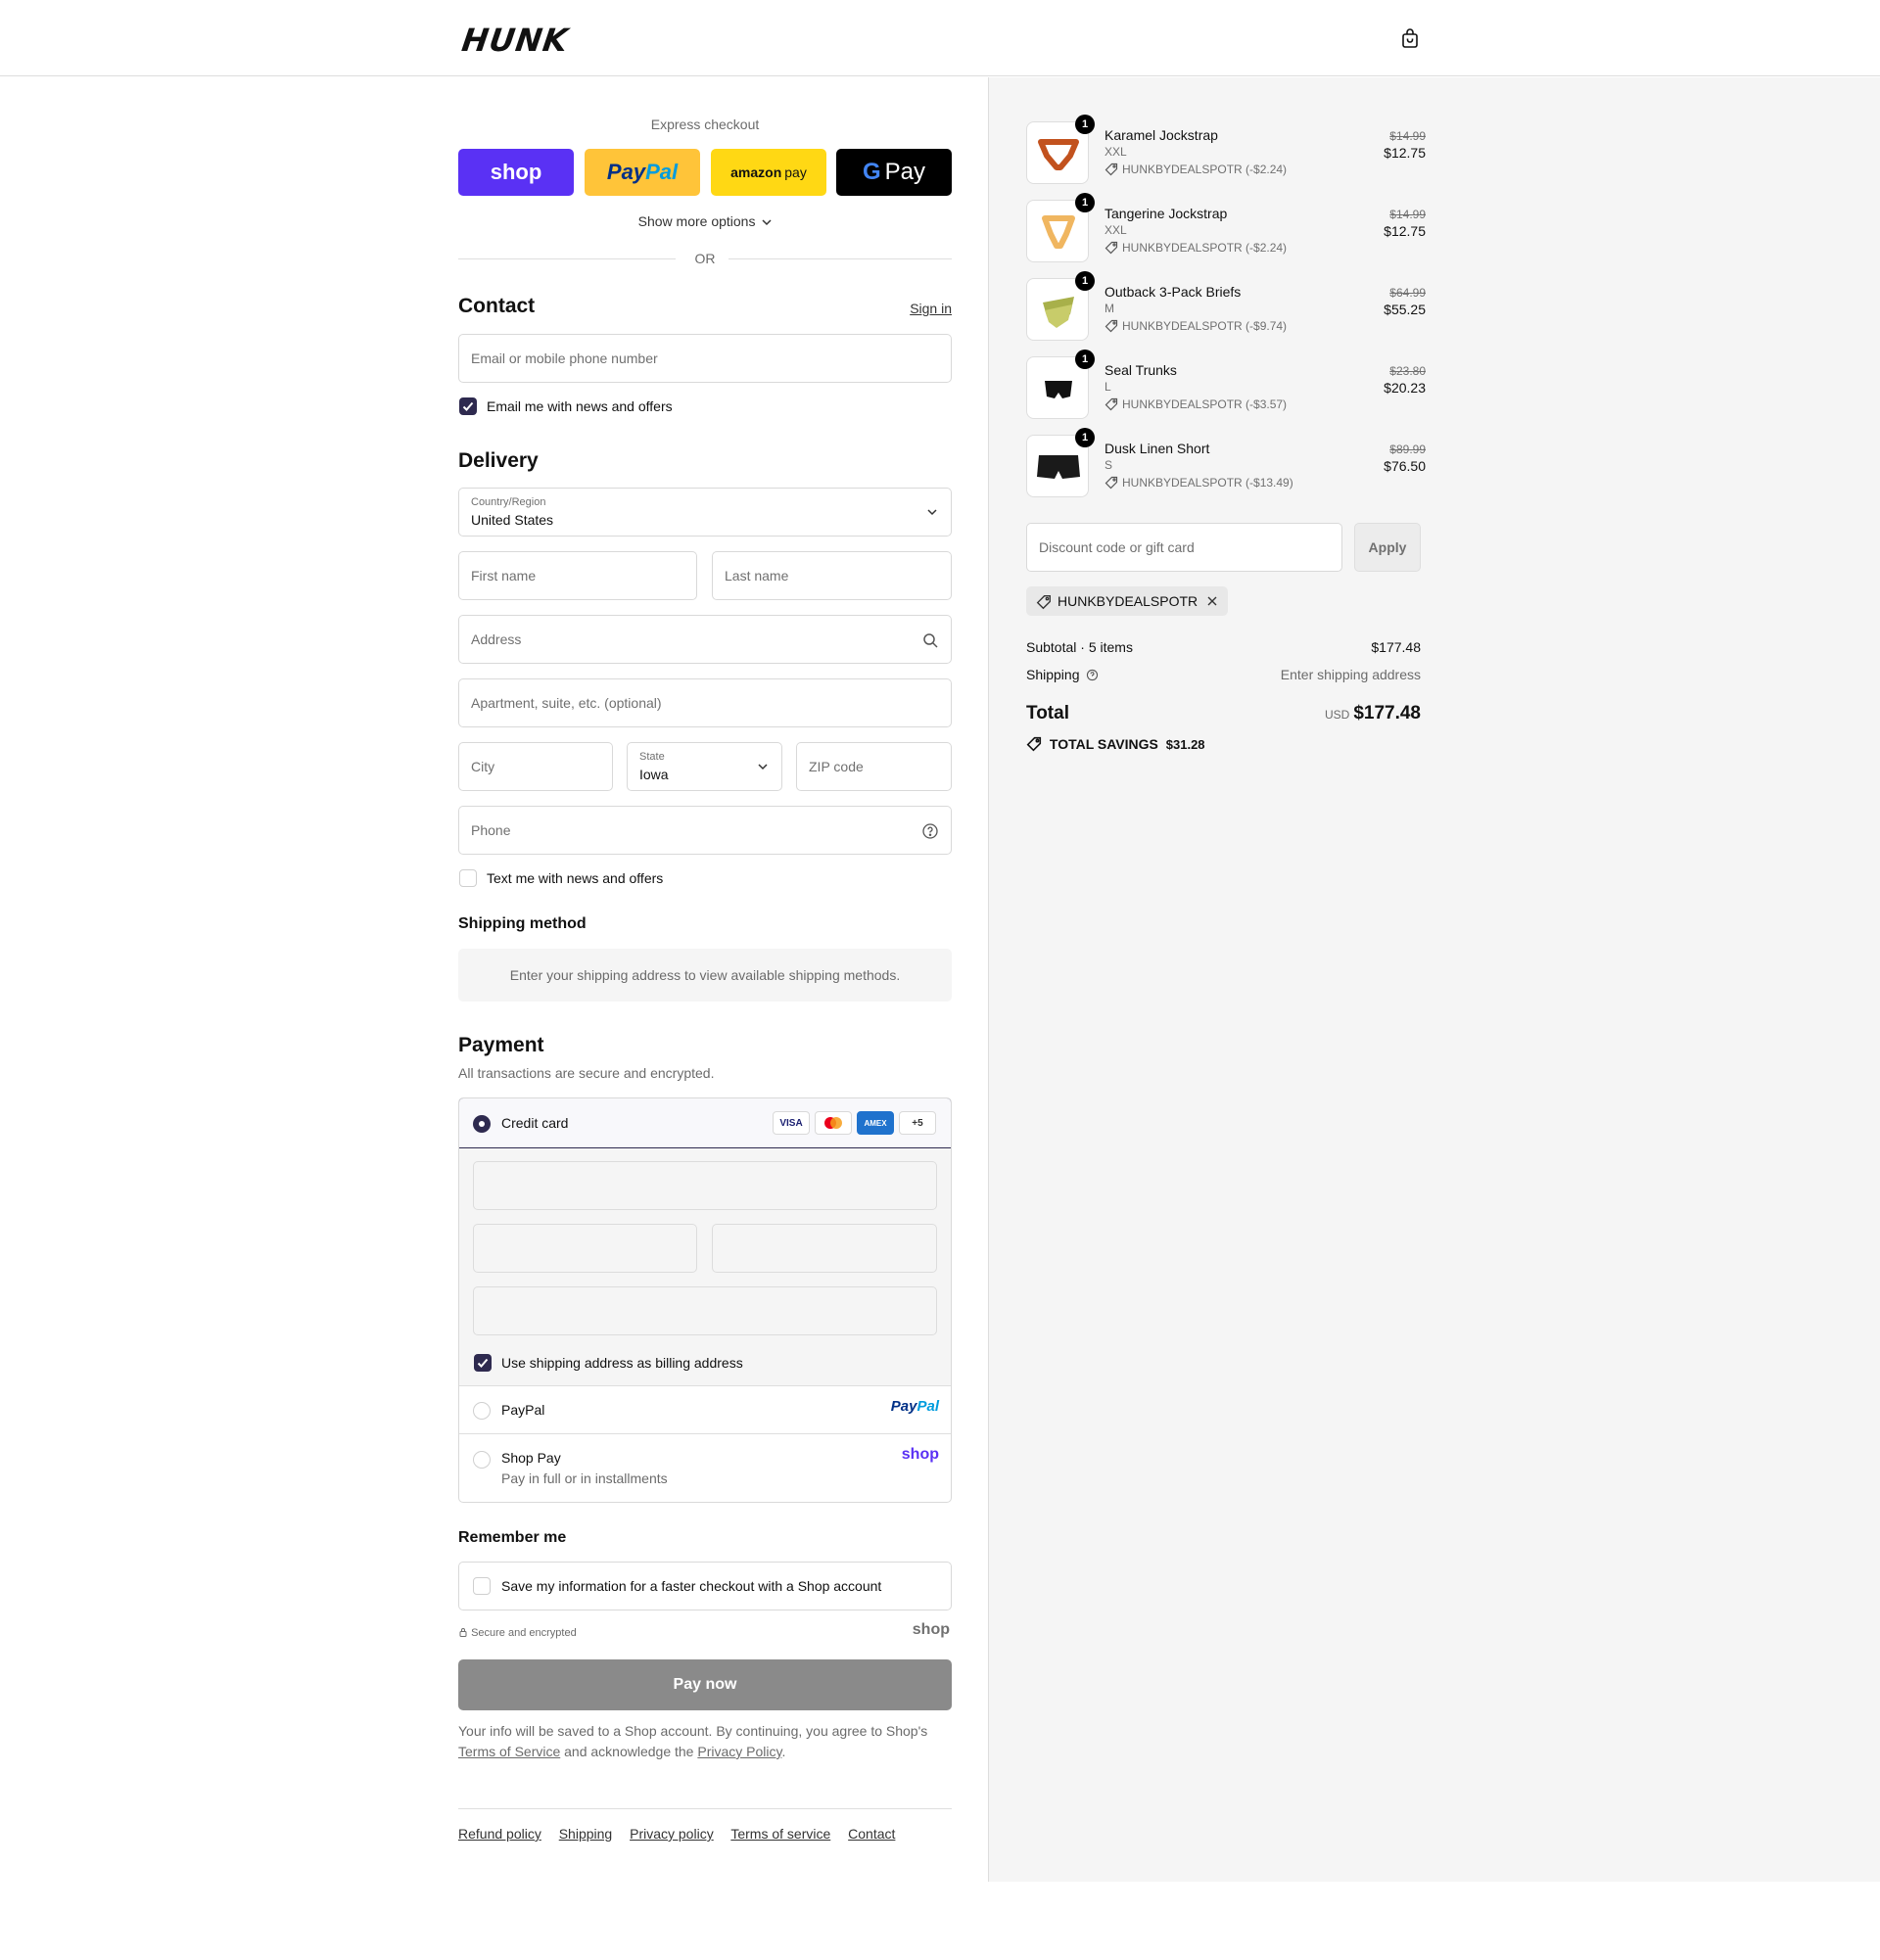 The height and width of the screenshot is (1960, 1880). What do you see at coordinates (1173, 292) in the screenshot?
I see `product-name: Outback 3-Pack Briefs` at bounding box center [1173, 292].